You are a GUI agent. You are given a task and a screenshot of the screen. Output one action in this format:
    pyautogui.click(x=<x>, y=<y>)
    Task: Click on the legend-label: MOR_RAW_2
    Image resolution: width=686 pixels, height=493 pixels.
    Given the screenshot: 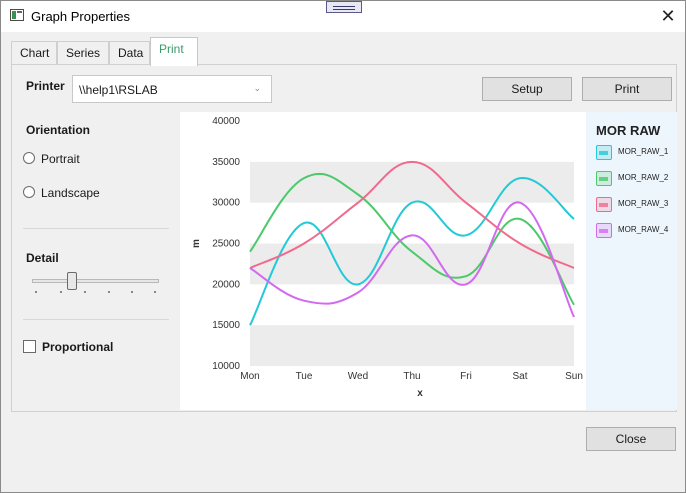 What is the action you would take?
    pyautogui.click(x=643, y=177)
    